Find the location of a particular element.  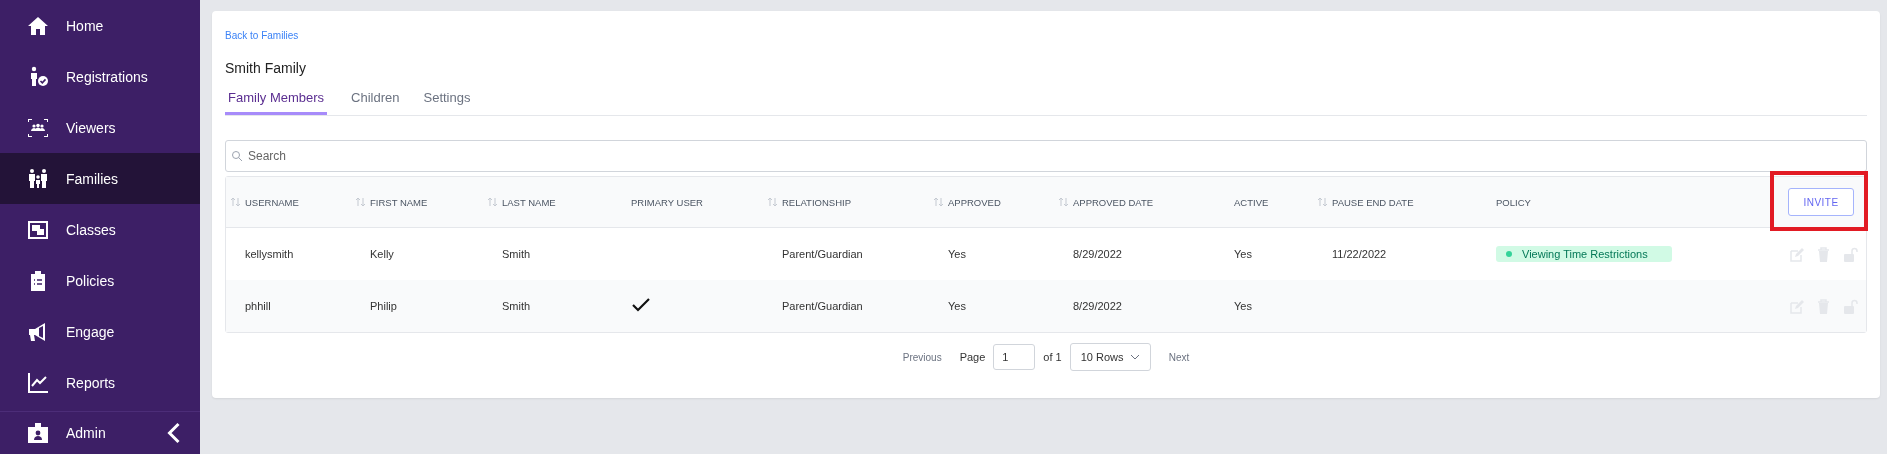

search-icon is located at coordinates (237, 156).